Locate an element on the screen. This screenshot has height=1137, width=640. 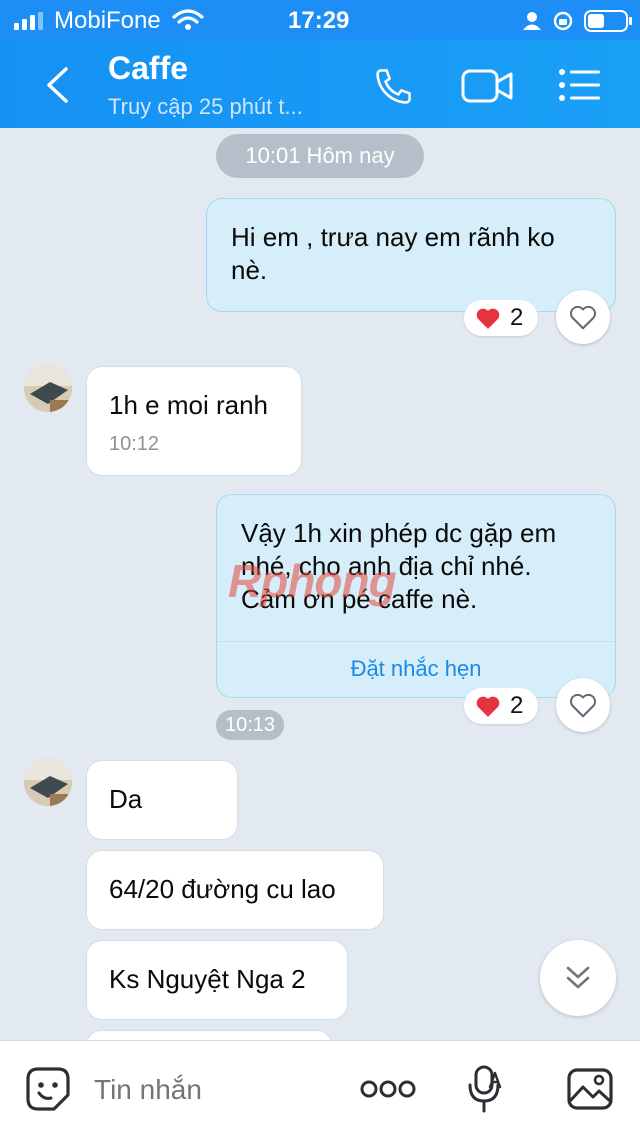
outgoing-message: Hi em , trưa nay em rãnh ko nè. is located at coordinates (411, 255).